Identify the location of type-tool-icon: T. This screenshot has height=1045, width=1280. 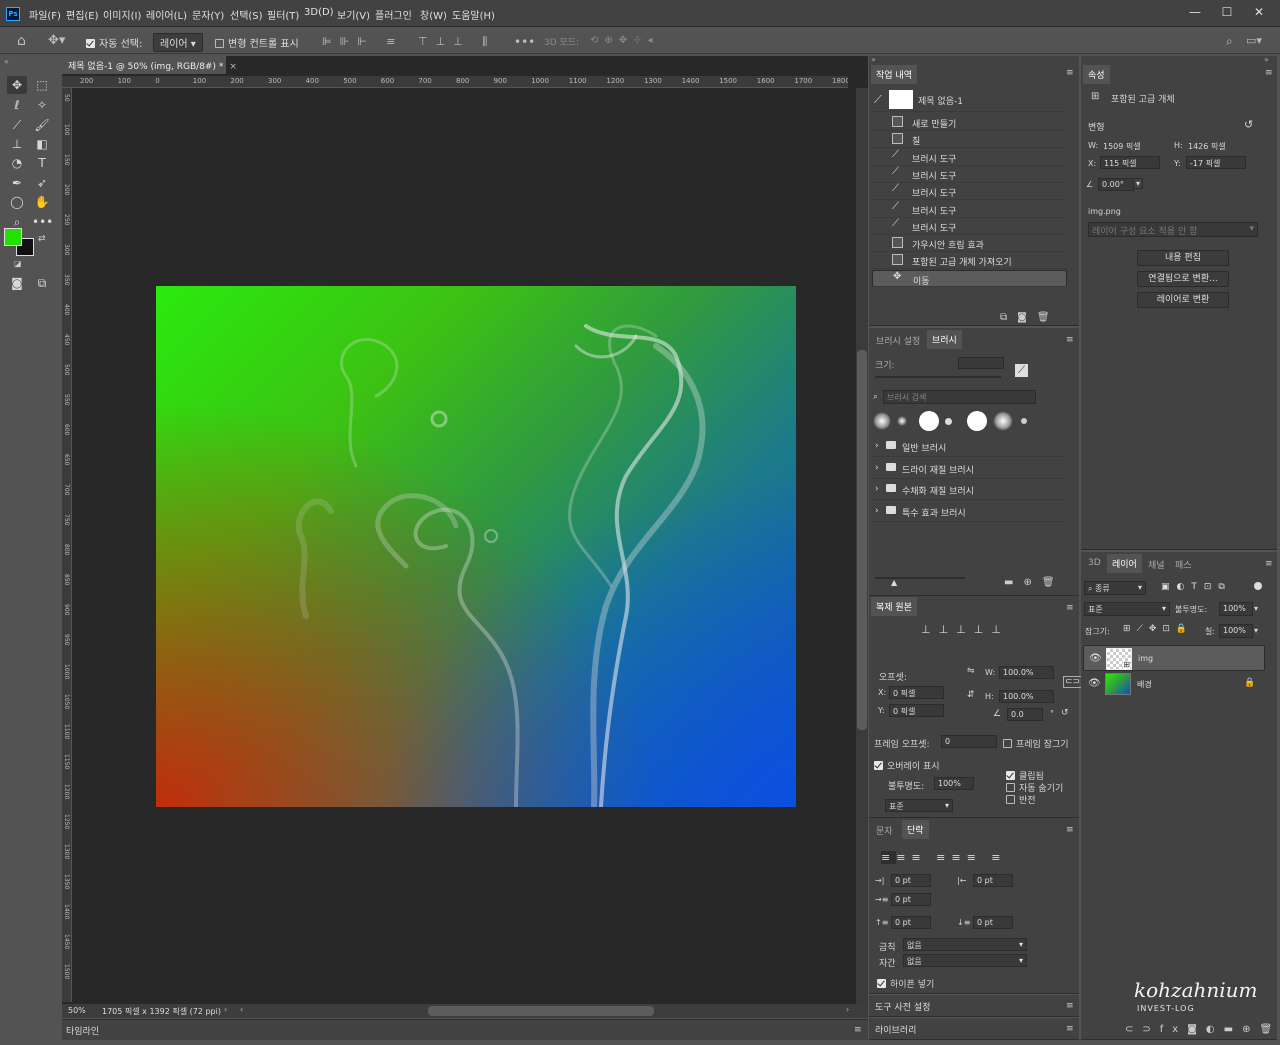
(42, 163).